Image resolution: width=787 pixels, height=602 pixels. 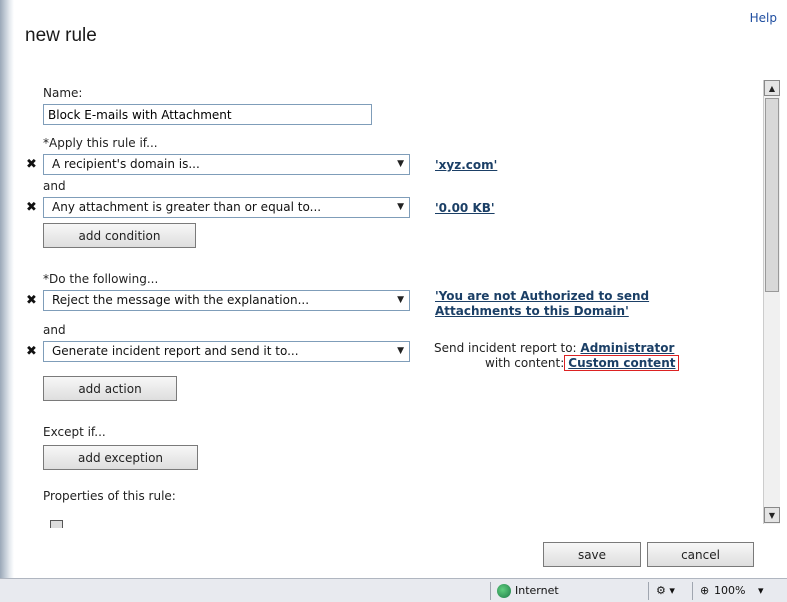 I want to click on zoom-icon: ⊕, so click(x=705, y=590).